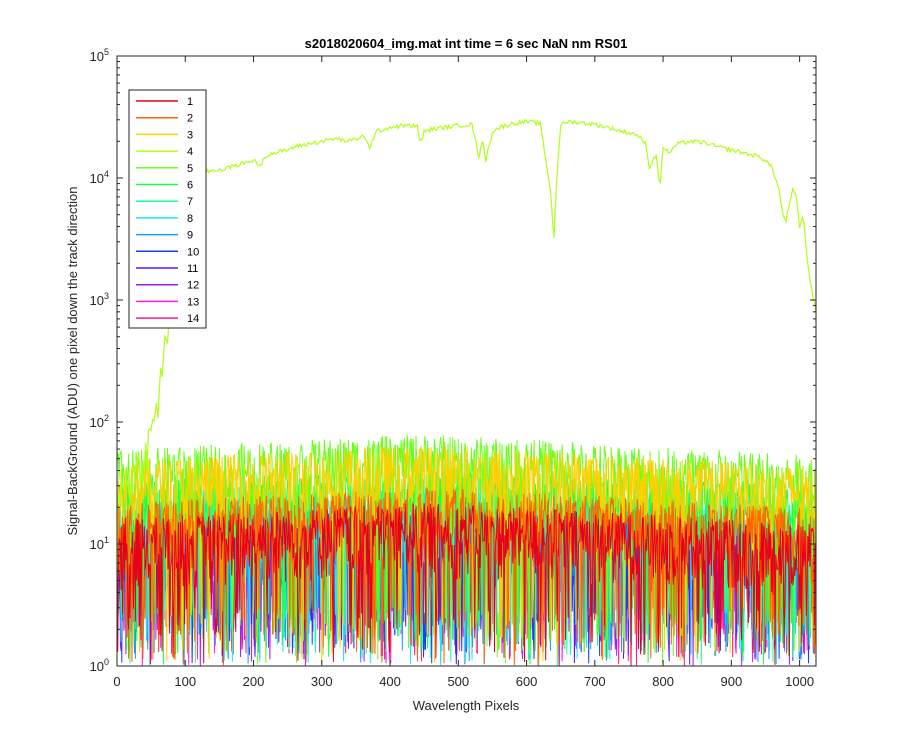 Image resolution: width=900 pixels, height=750 pixels. Describe the element at coordinates (595, 681) in the screenshot. I see `x-tick-label: 700` at that location.